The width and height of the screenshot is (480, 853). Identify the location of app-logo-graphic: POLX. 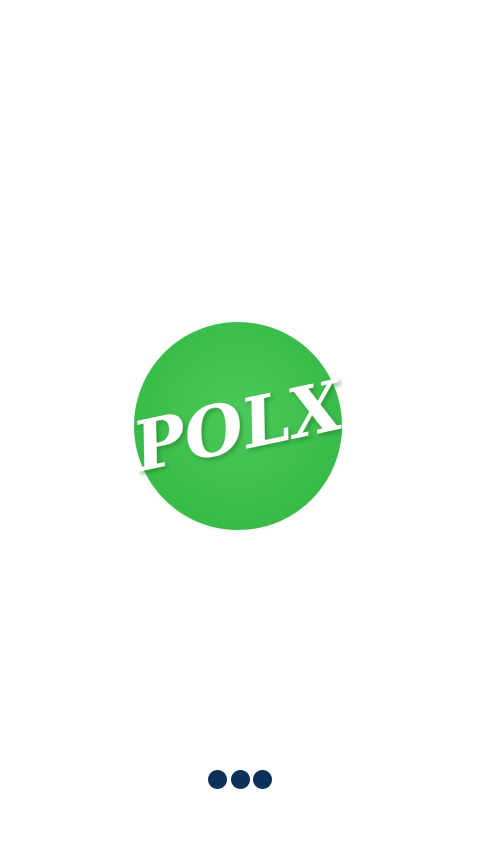
(238, 426).